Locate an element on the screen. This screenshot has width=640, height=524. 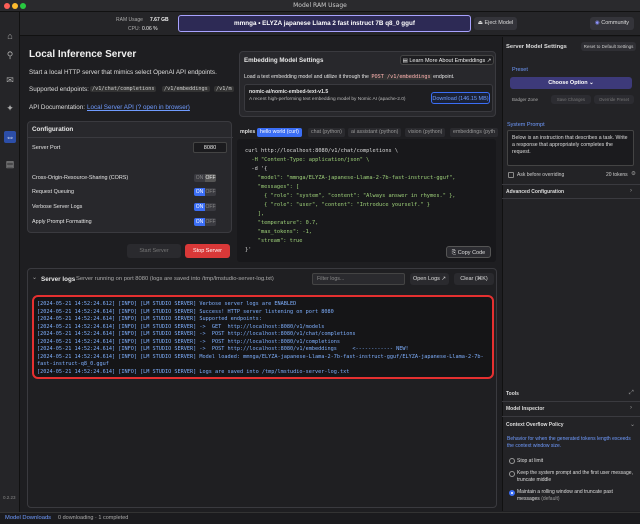
radio-stop-at-limit is located at coordinates (512, 461).